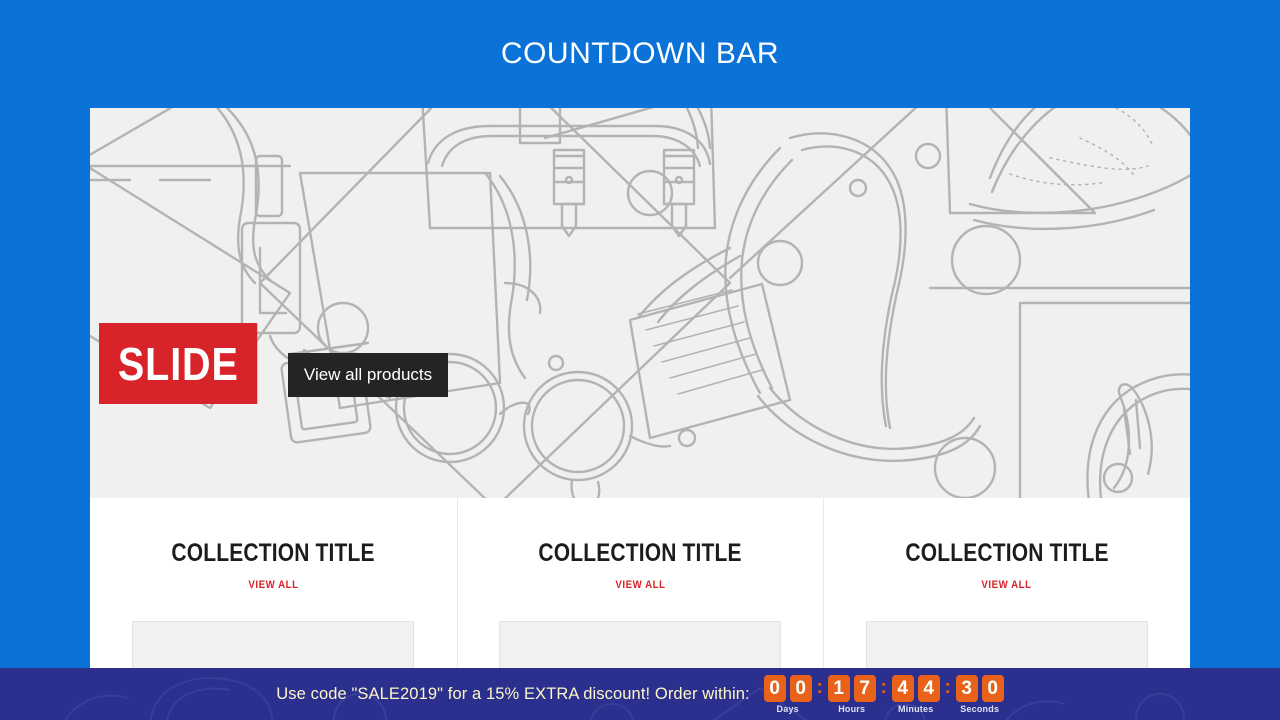 This screenshot has width=1280, height=720. What do you see at coordinates (838, 688) in the screenshot?
I see `timer-digit: 1` at bounding box center [838, 688].